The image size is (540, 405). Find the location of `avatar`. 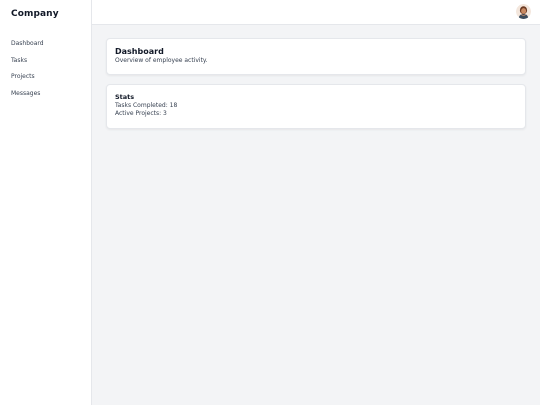

avatar is located at coordinates (523, 11).